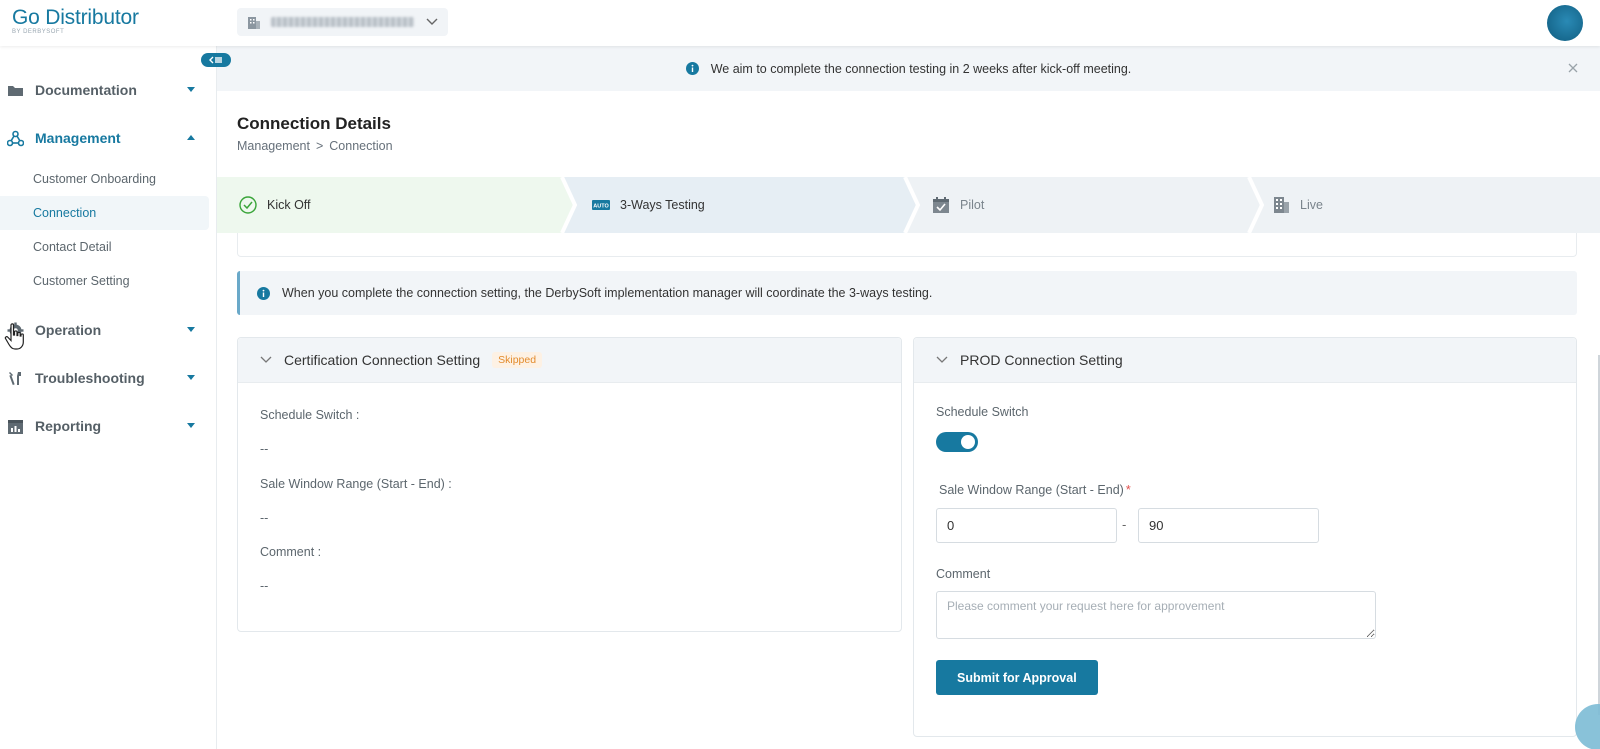 The image size is (1600, 749). I want to click on cert-comment-value: --, so click(264, 586).